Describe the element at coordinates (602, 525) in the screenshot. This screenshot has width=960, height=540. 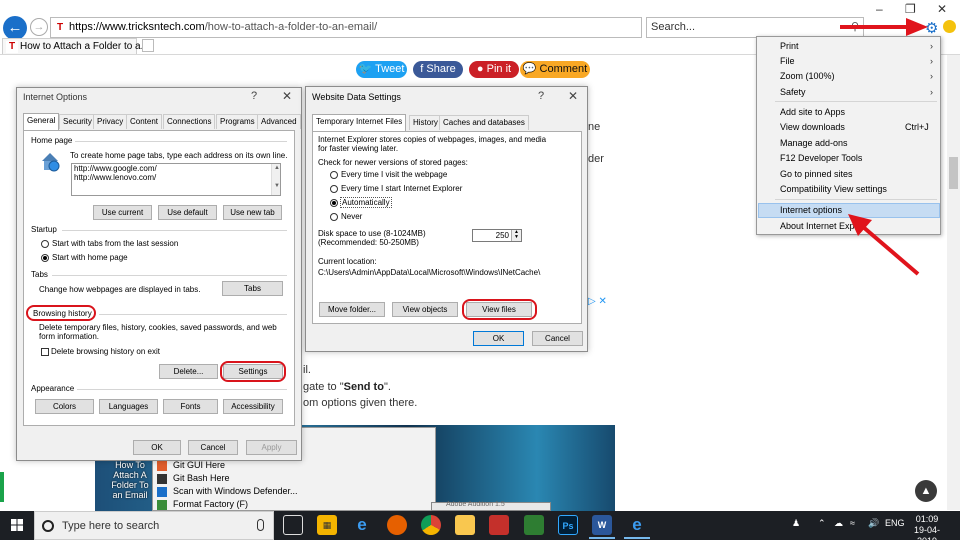
I see `word-icon: W` at that location.